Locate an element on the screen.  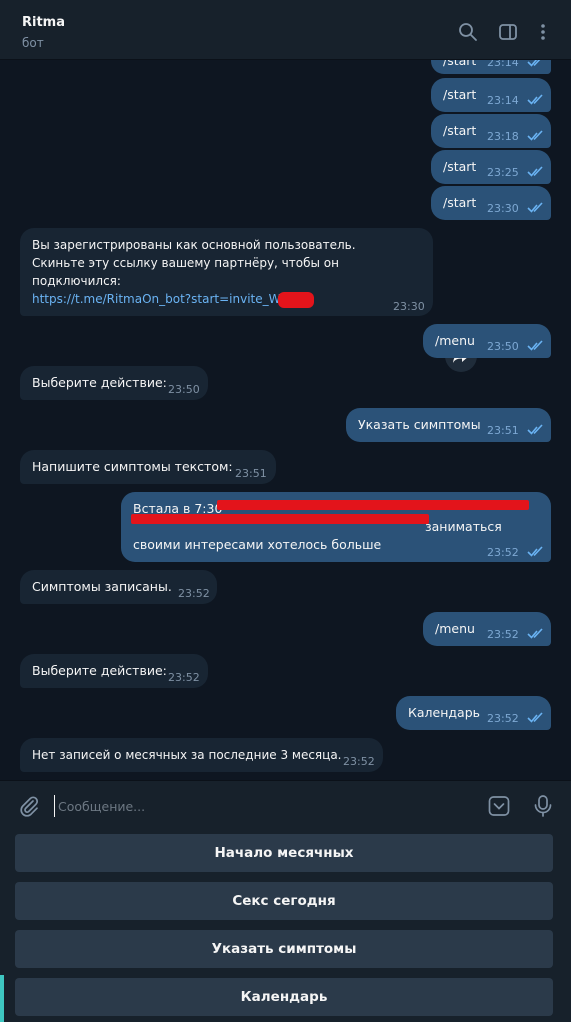
message-input is located at coordinates (264, 806).